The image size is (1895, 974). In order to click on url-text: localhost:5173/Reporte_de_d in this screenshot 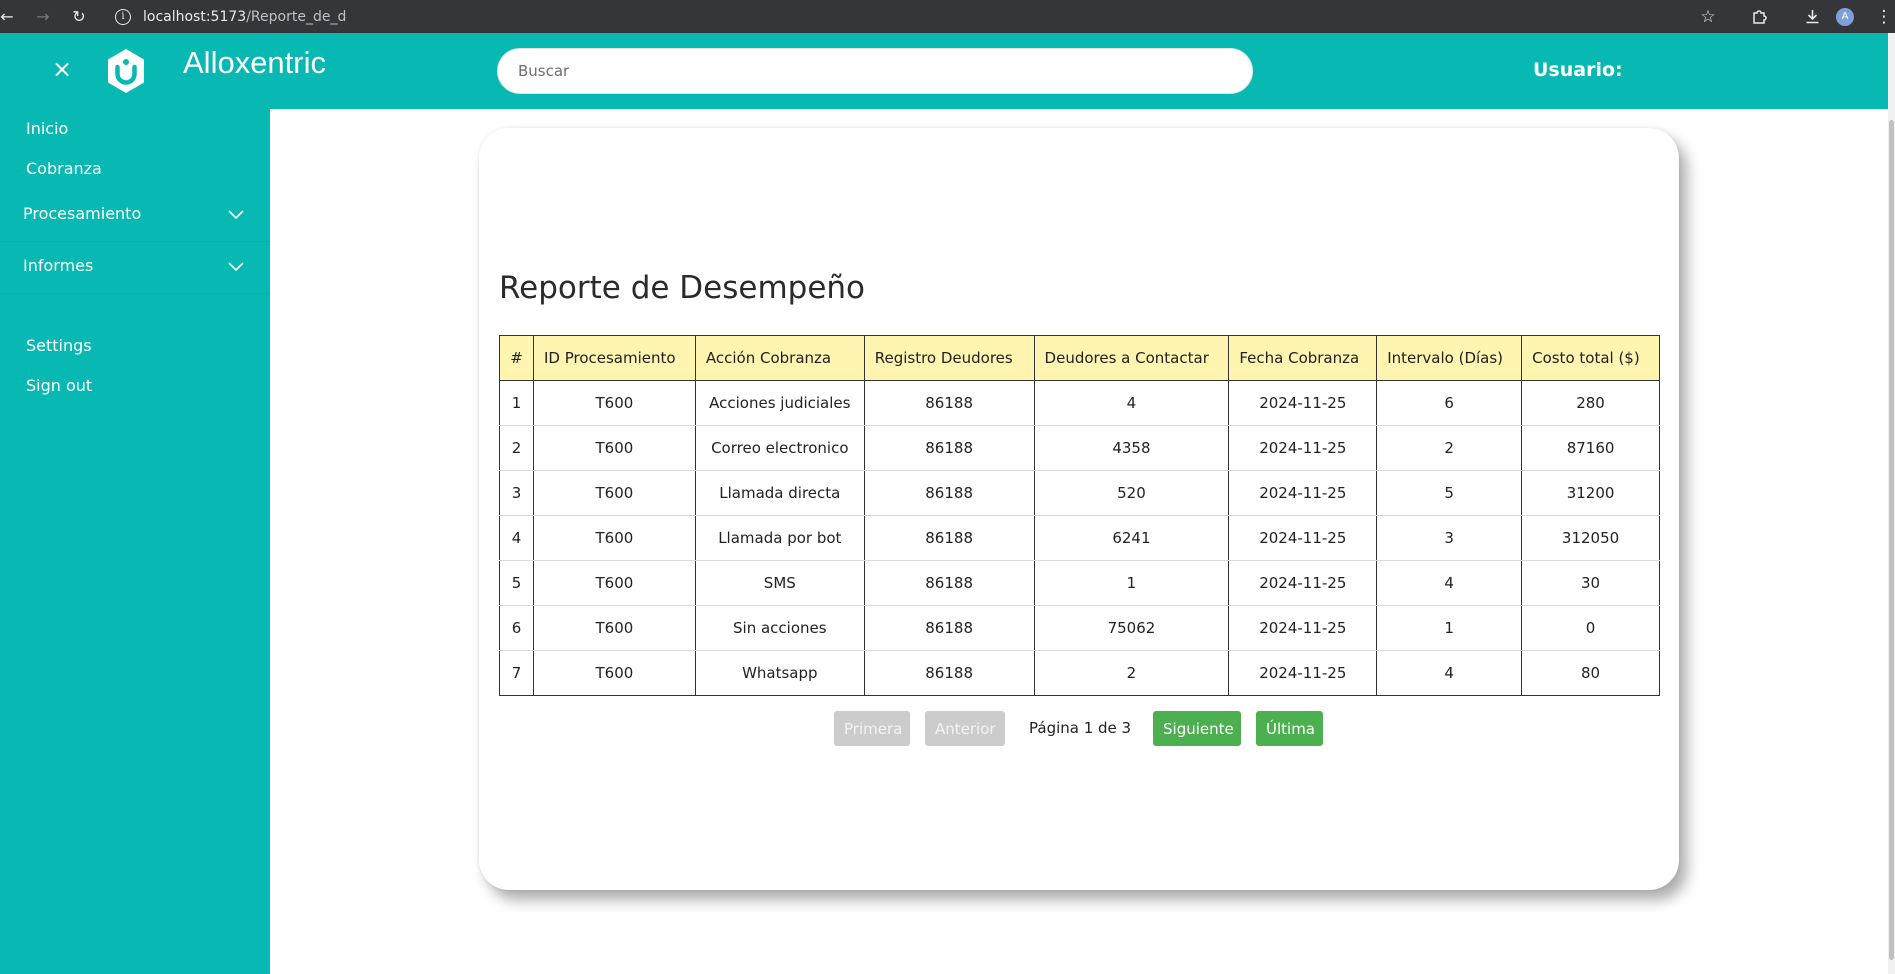, I will do `click(245, 16)`.